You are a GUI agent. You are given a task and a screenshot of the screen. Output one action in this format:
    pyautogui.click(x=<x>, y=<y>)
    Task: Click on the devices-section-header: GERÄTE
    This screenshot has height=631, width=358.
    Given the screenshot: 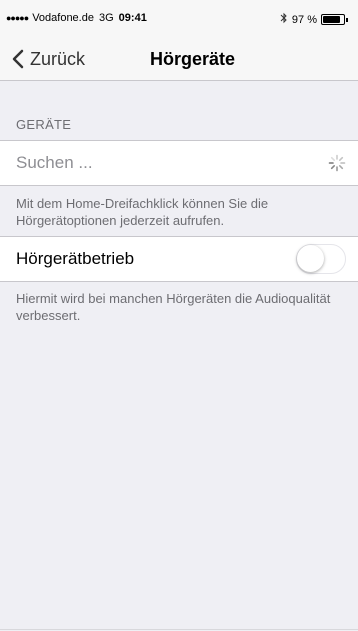 What is the action you would take?
    pyautogui.click(x=44, y=124)
    